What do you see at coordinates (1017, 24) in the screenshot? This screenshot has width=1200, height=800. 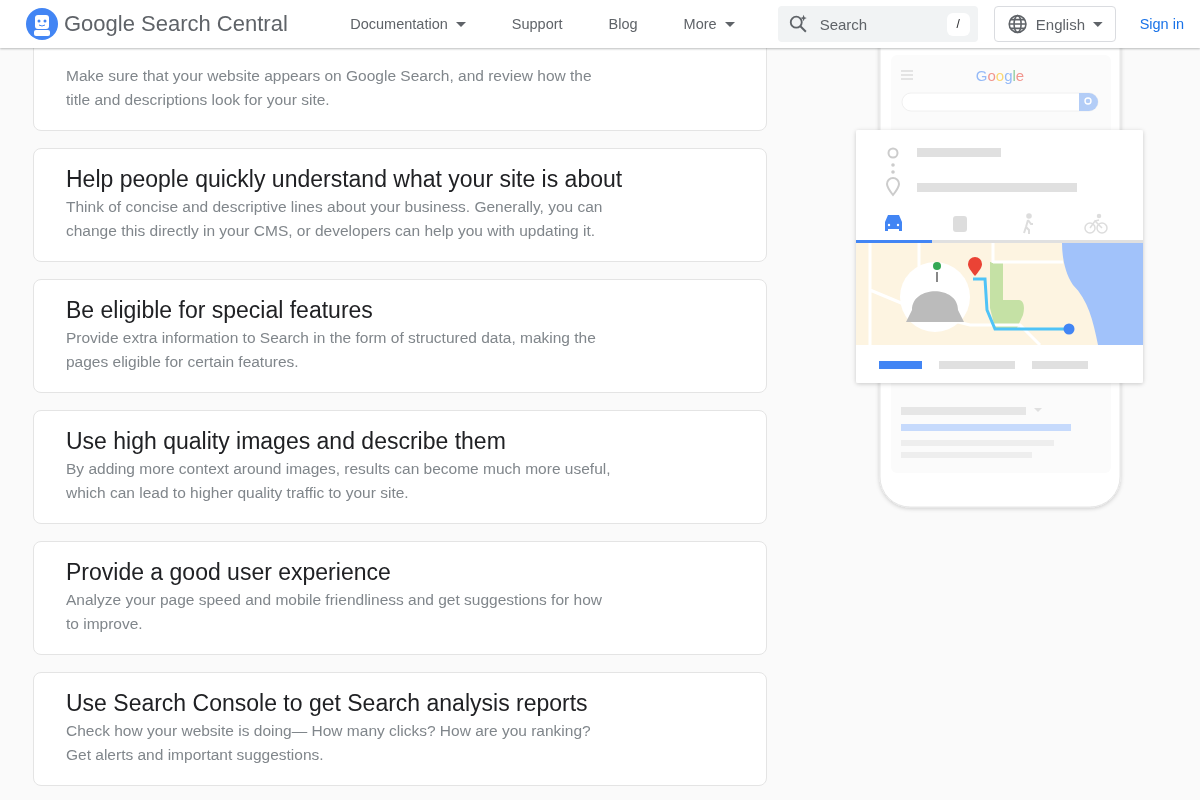 I see `globe-icon` at bounding box center [1017, 24].